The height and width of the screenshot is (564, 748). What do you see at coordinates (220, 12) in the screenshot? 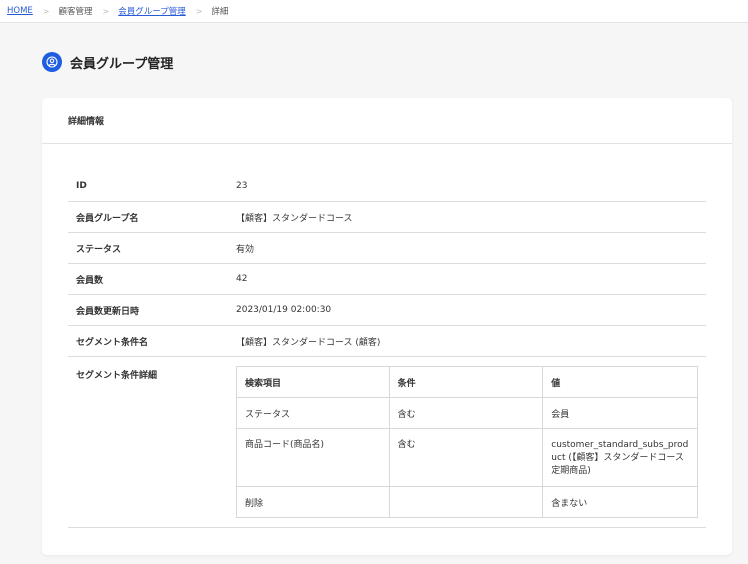
I see `breadcrumb-current: 詳細` at bounding box center [220, 12].